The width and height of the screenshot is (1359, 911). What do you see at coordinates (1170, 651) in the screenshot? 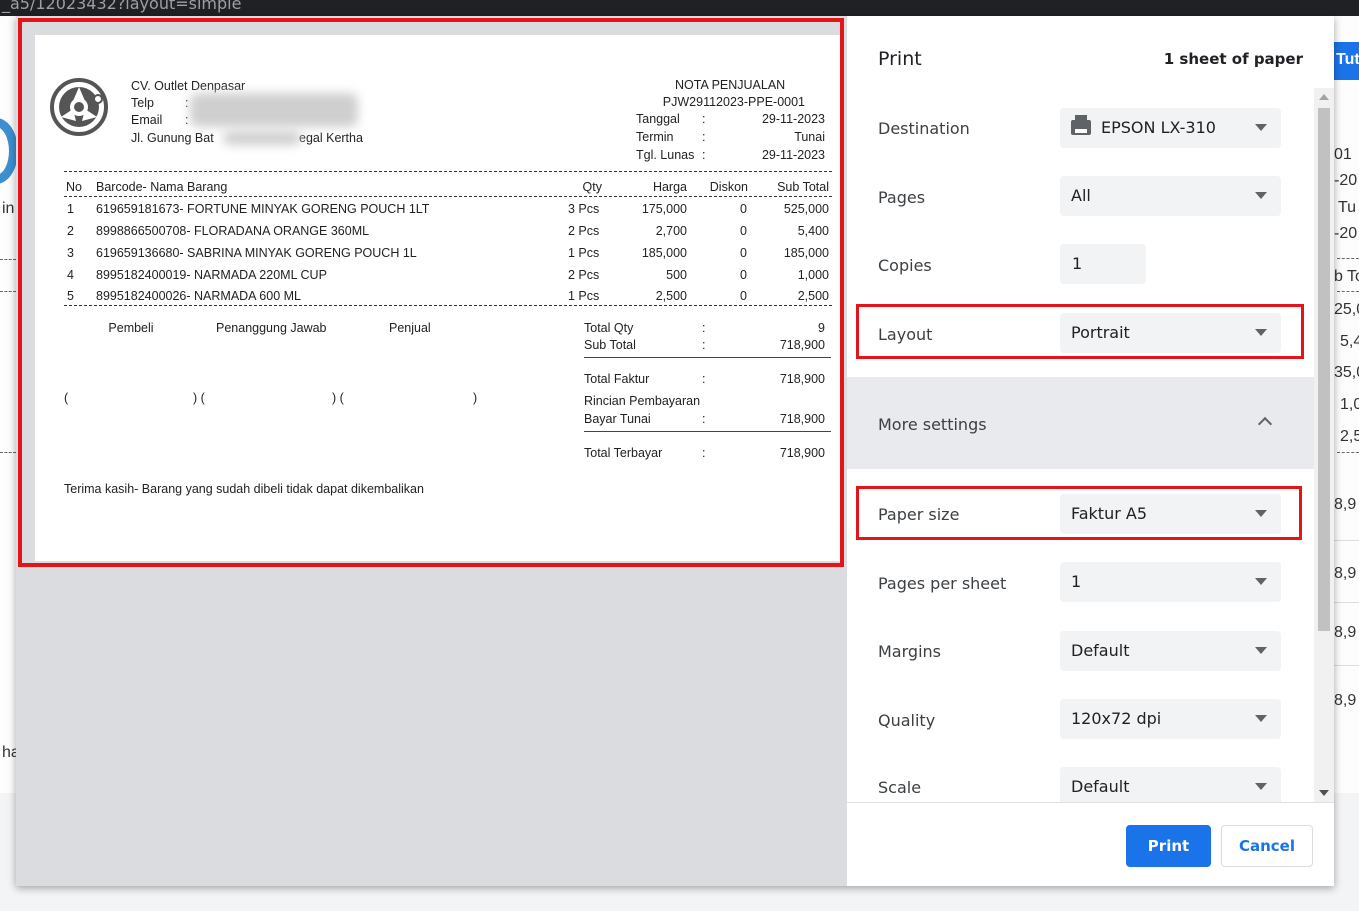
I see `margins-select: Default` at bounding box center [1170, 651].